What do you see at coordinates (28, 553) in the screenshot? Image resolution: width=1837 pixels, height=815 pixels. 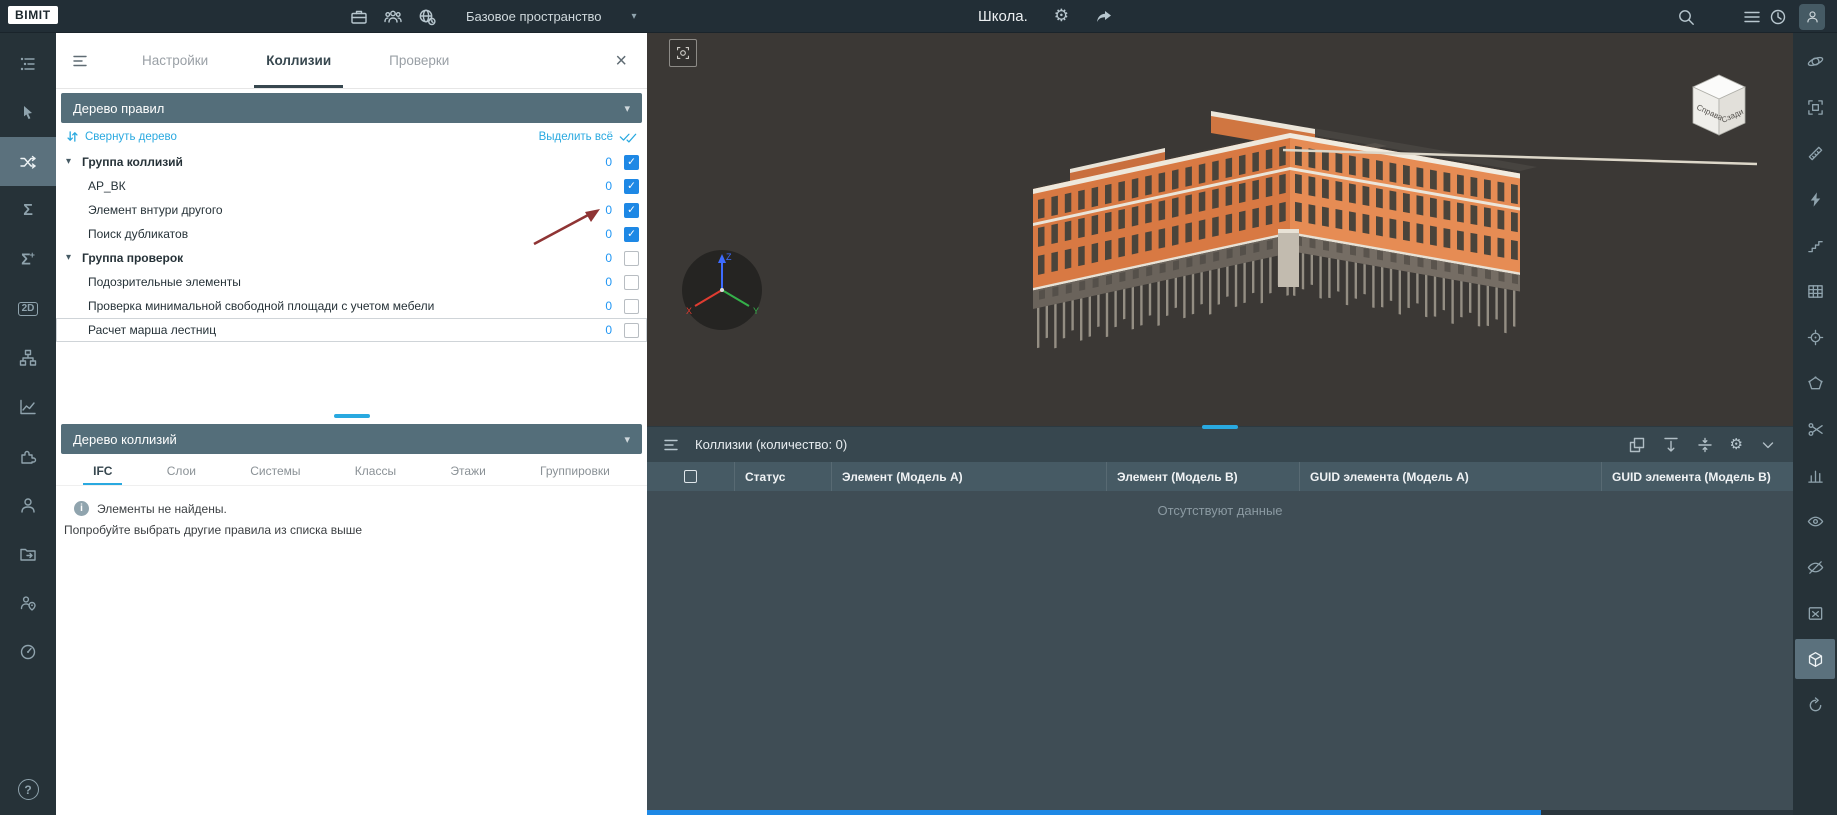 I see `export-tool` at bounding box center [28, 553].